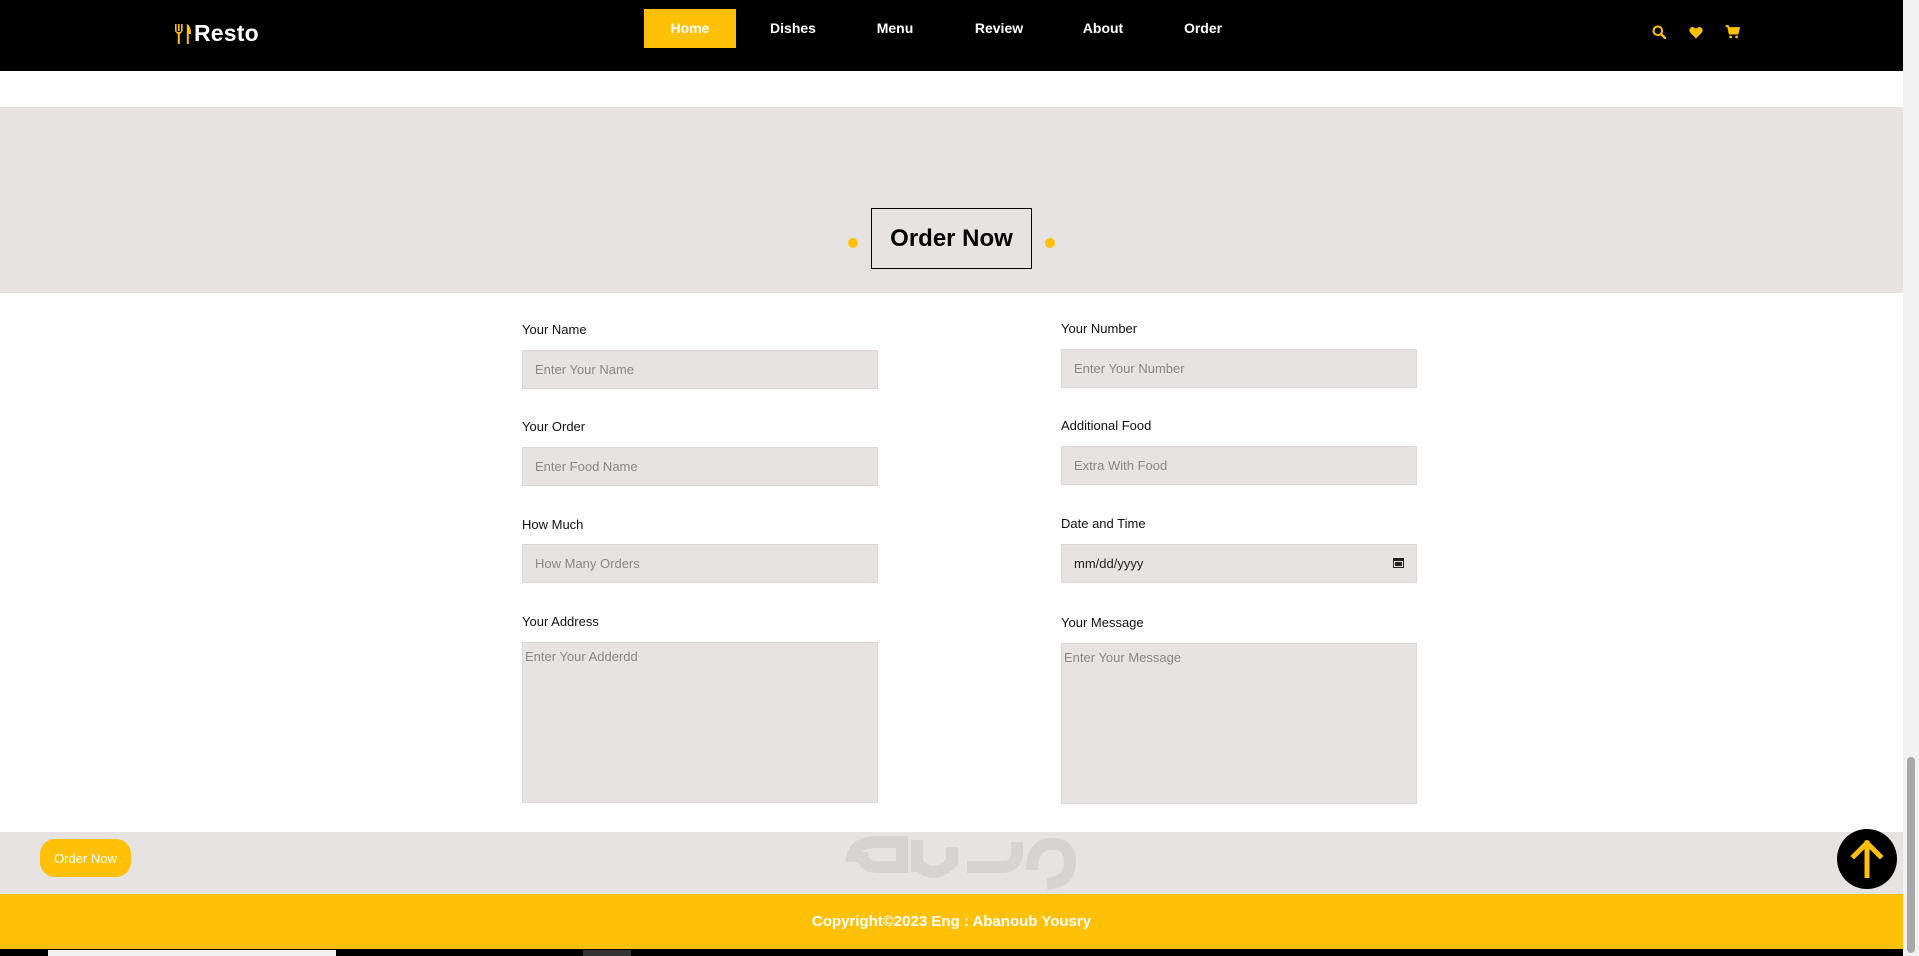 The height and width of the screenshot is (956, 1919). Describe the element at coordinates (1106, 425) in the screenshot. I see `additional-food-label: Additional Food` at that location.